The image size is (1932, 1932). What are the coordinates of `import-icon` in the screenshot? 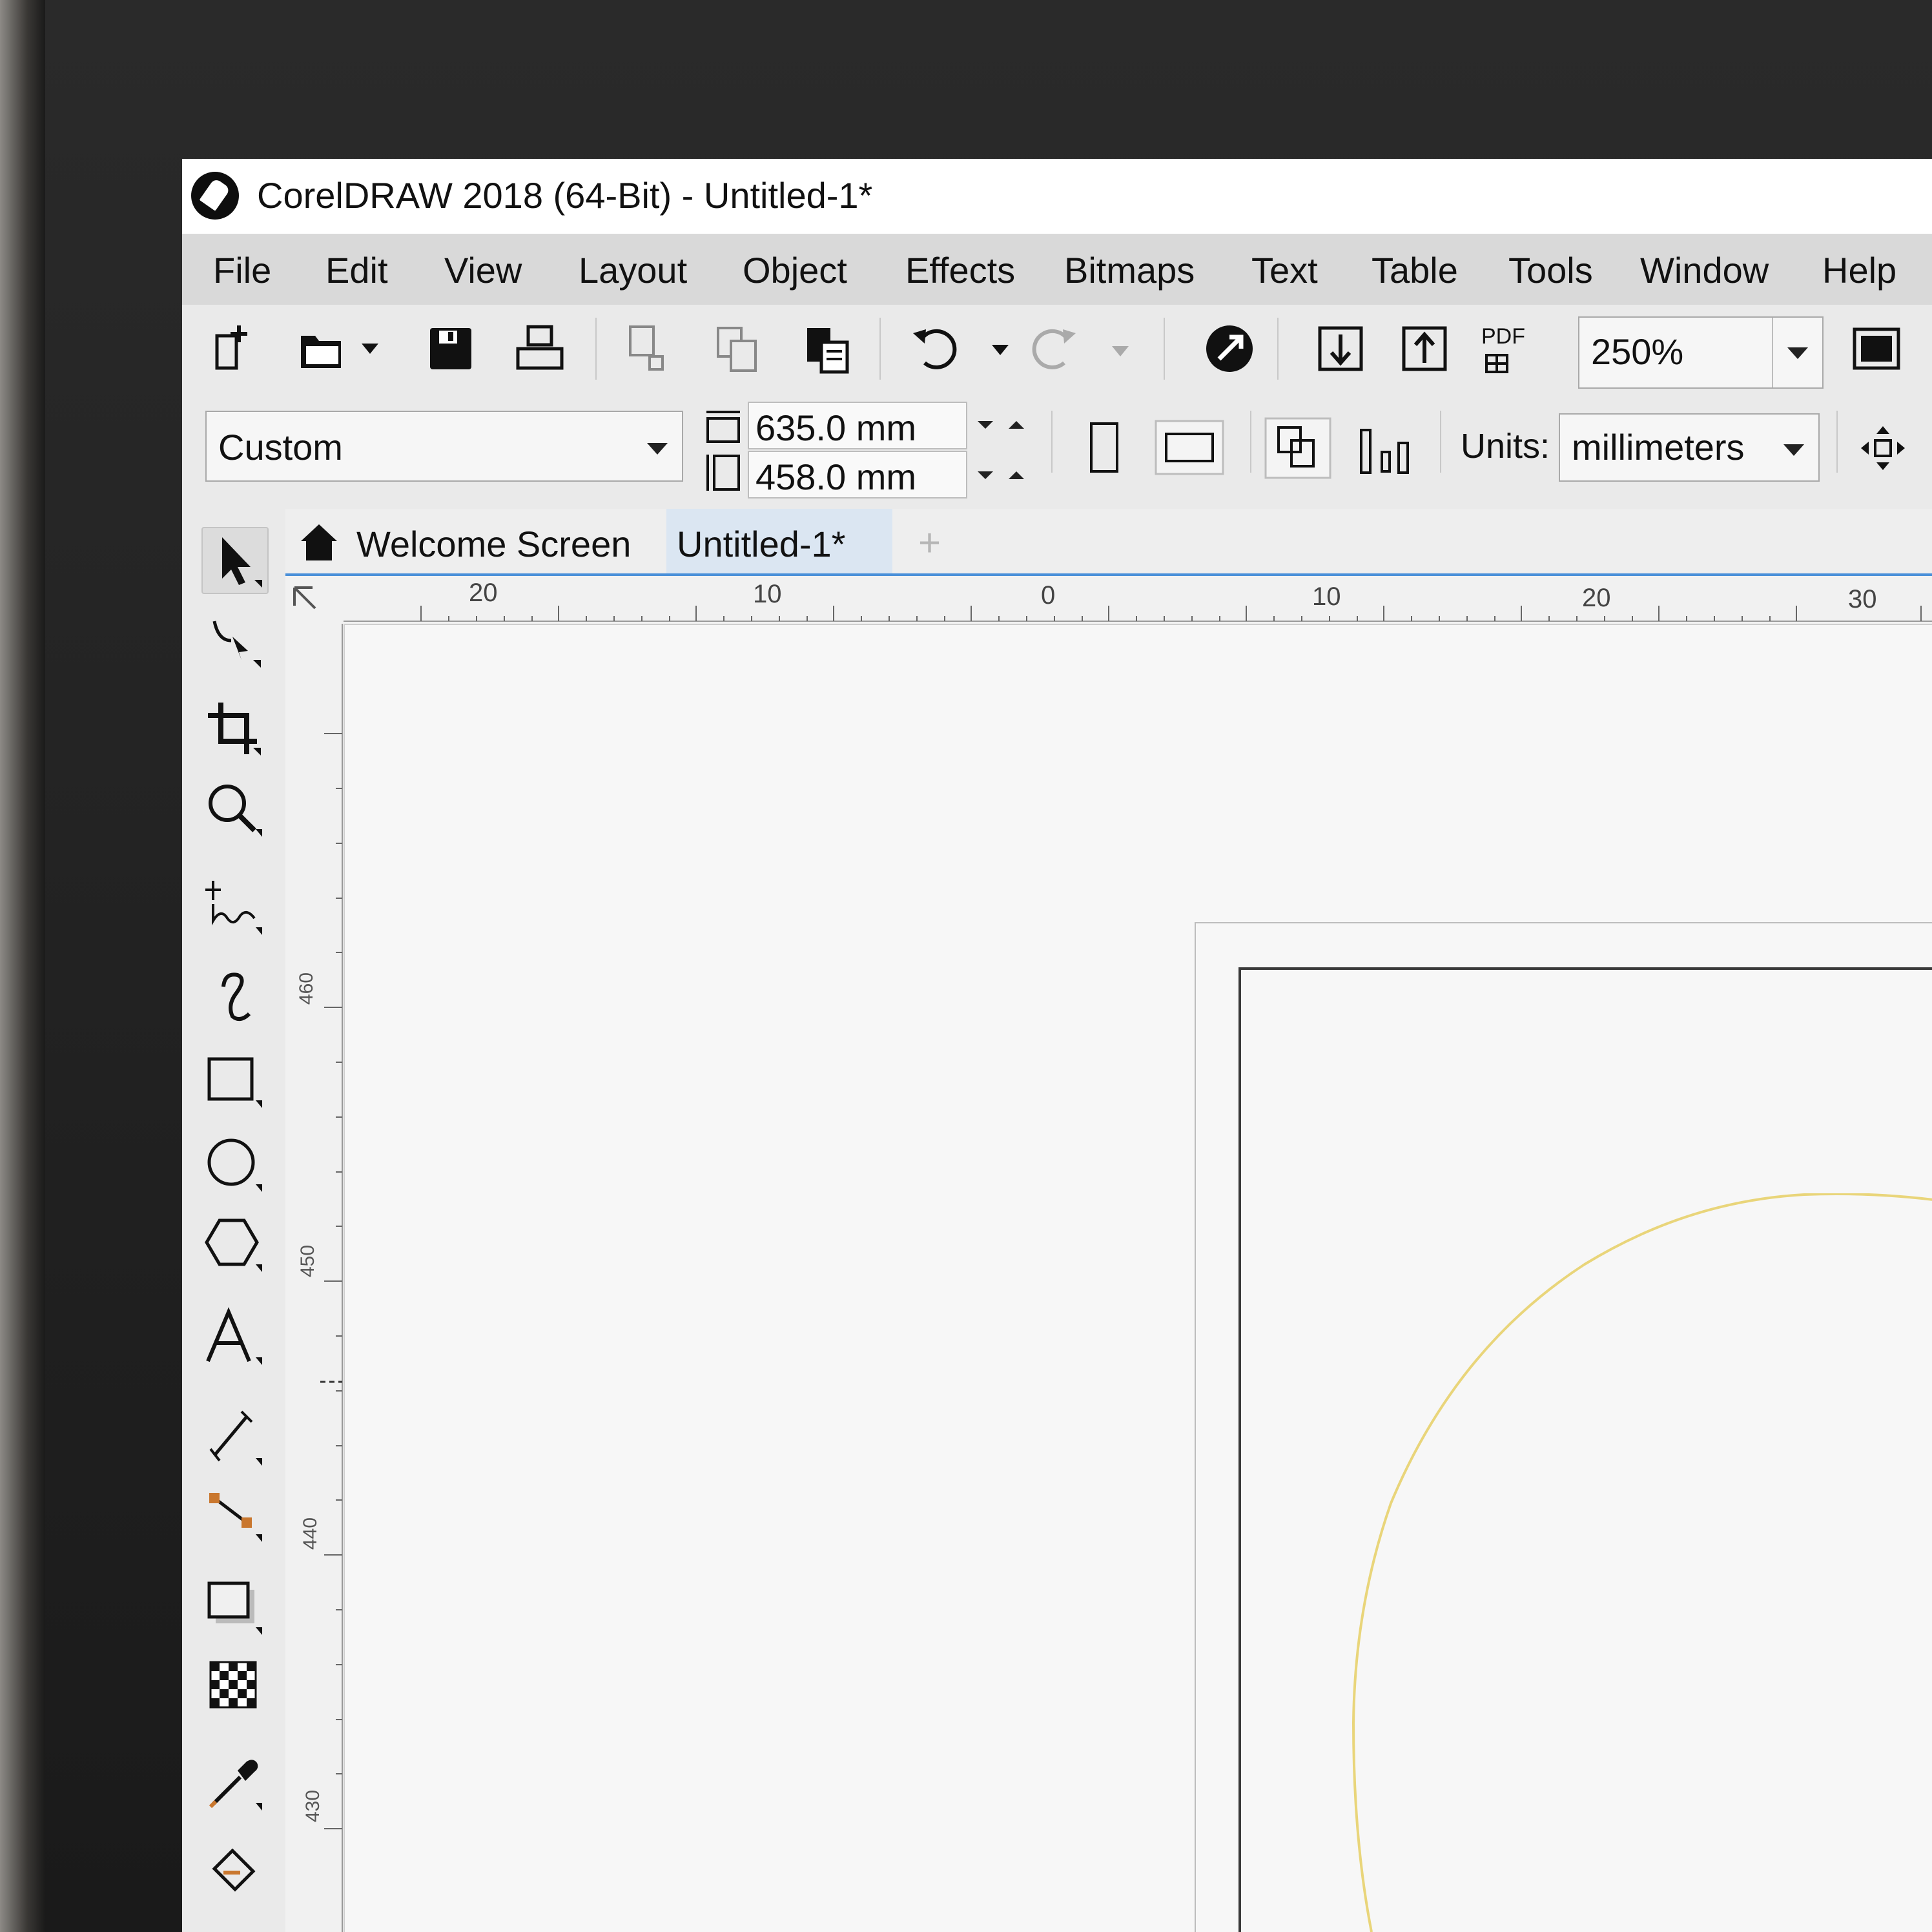 It's located at (1340, 349).